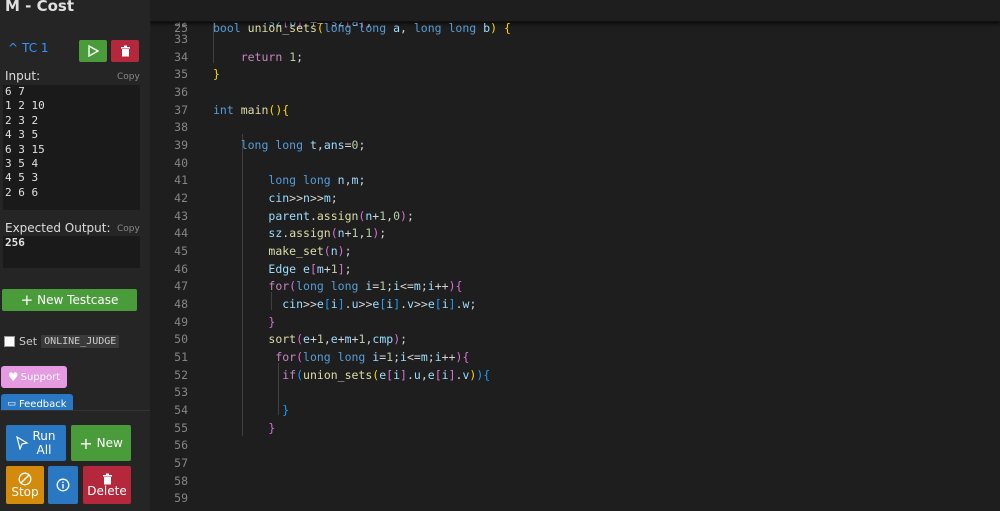 Image resolution: width=1000 pixels, height=511 pixels. I want to click on input-line: 6 3 15, so click(25, 149).